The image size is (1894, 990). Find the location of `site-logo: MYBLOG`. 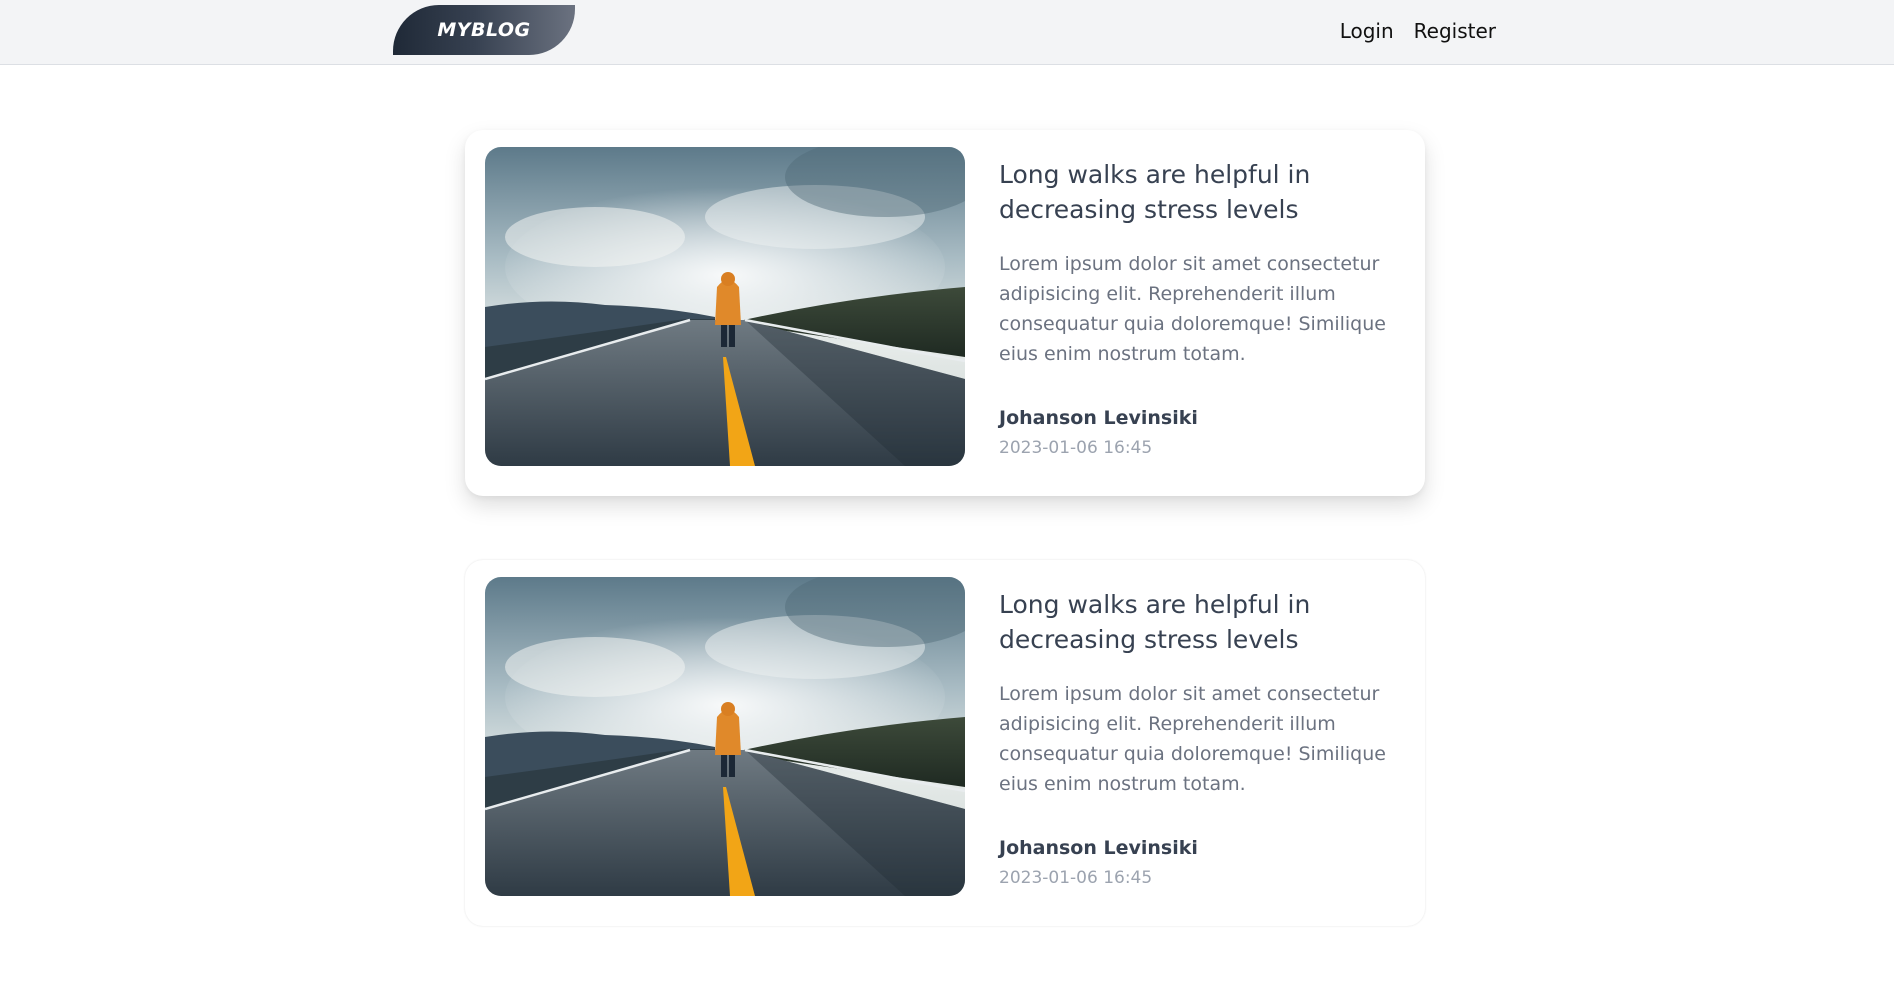

site-logo: MYBLOG is located at coordinates (484, 30).